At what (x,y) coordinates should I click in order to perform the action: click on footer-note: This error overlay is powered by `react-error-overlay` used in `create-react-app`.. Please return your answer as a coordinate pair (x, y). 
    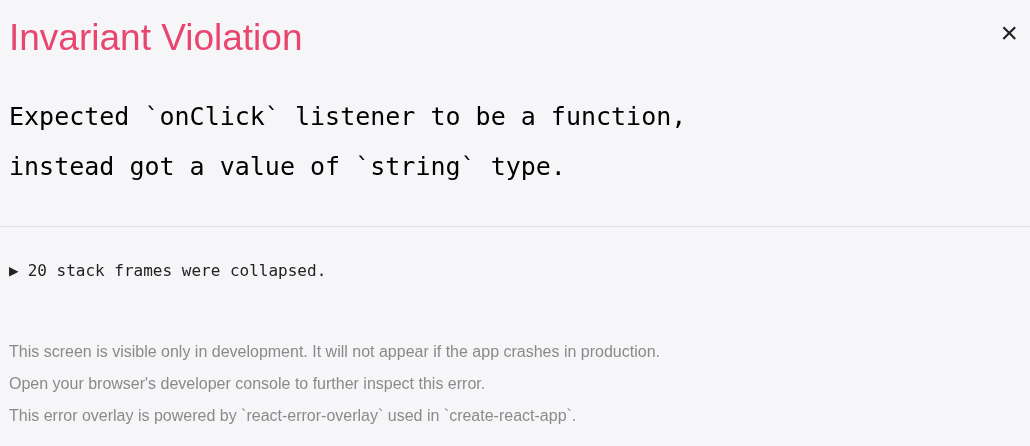
    Looking at the image, I should click on (293, 416).